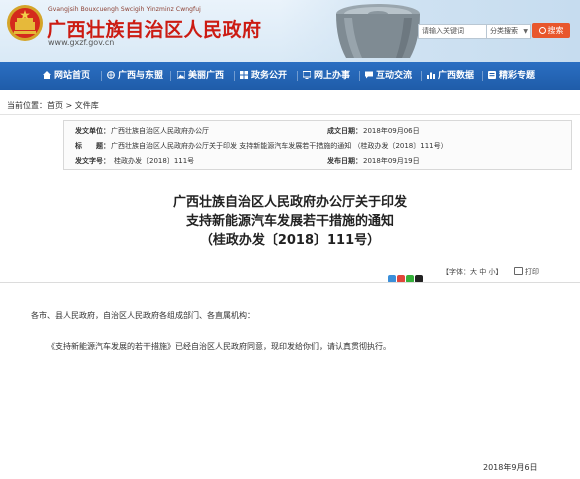 The width and height of the screenshot is (580, 479). What do you see at coordinates (111, 75) in the screenshot?
I see `globe-icon` at bounding box center [111, 75].